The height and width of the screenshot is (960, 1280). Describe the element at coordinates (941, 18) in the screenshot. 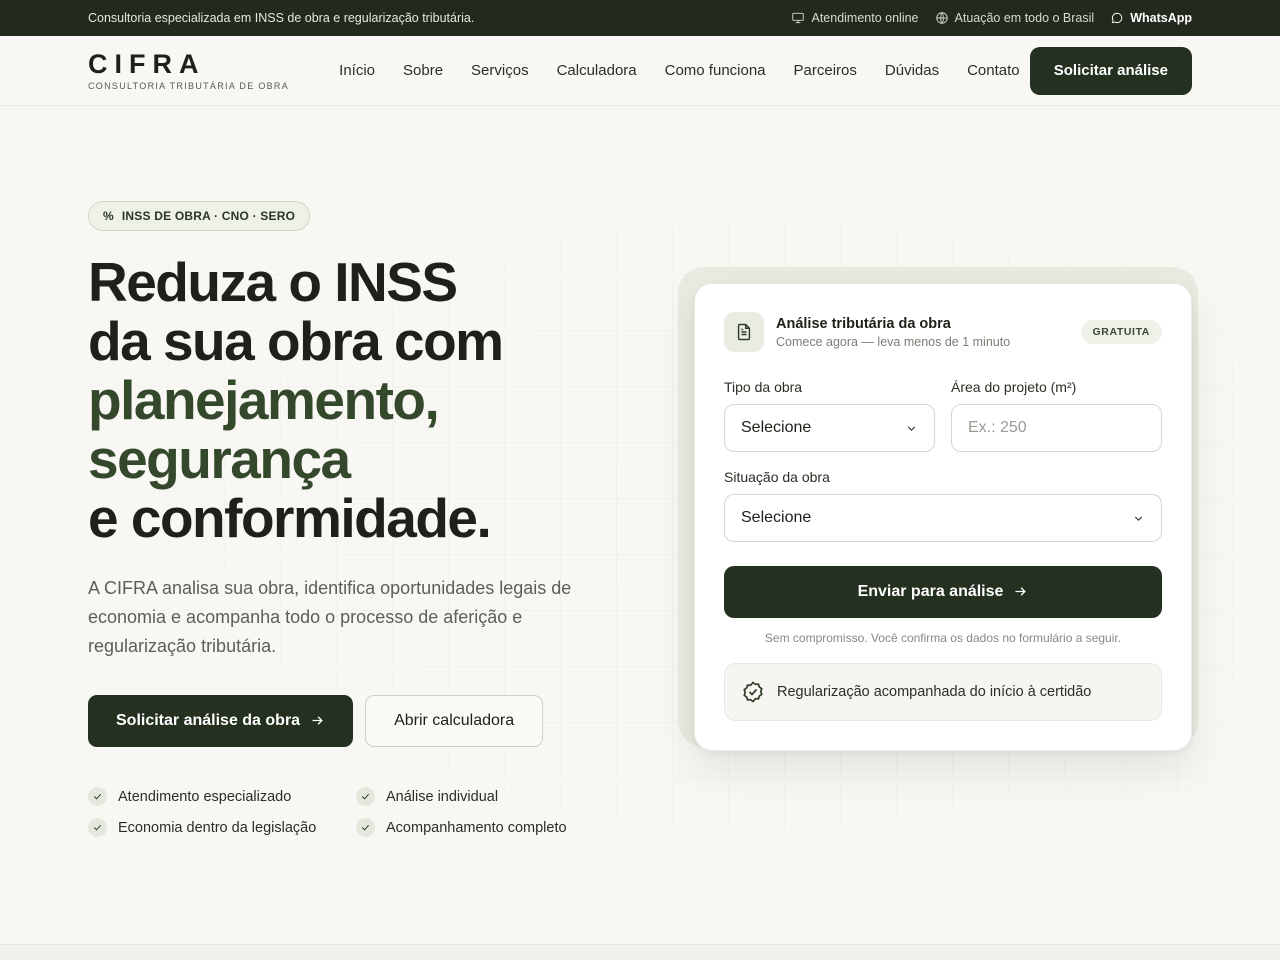

I see `globe-icon` at that location.